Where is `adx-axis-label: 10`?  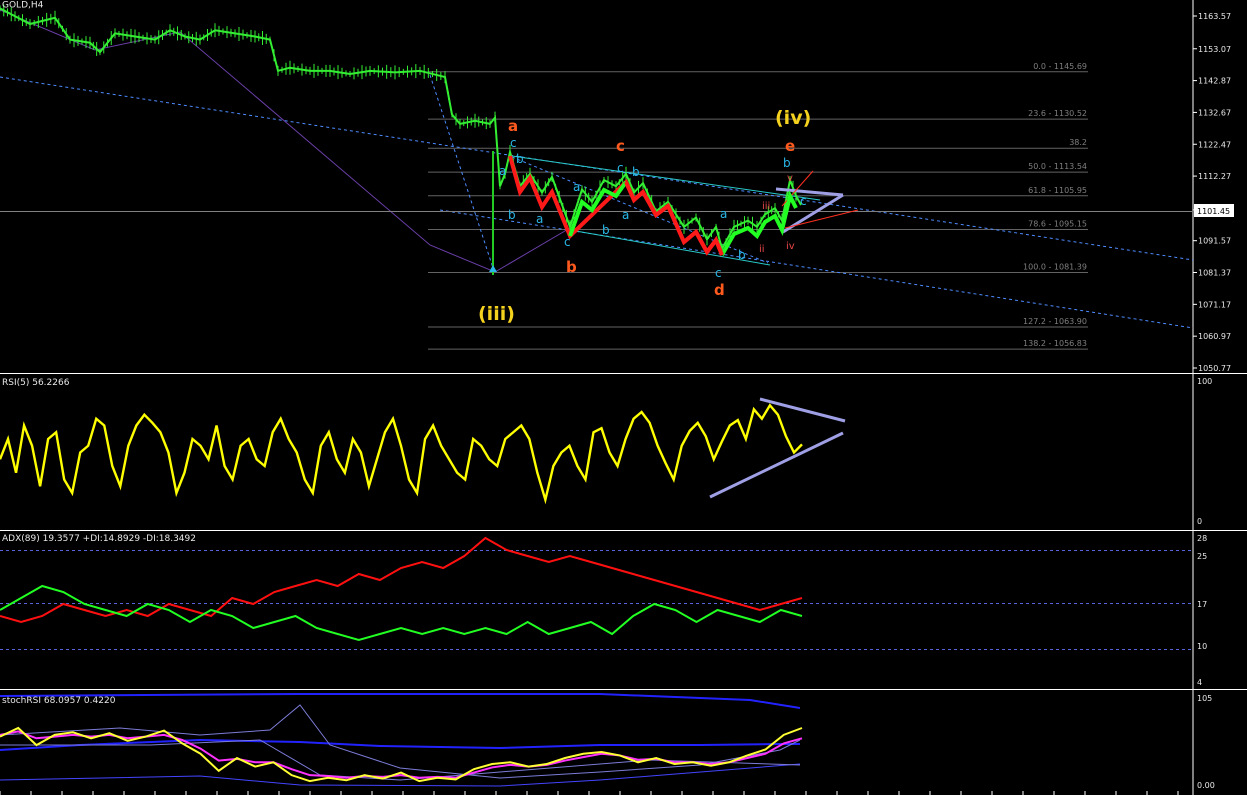 adx-axis-label: 10 is located at coordinates (1202, 646).